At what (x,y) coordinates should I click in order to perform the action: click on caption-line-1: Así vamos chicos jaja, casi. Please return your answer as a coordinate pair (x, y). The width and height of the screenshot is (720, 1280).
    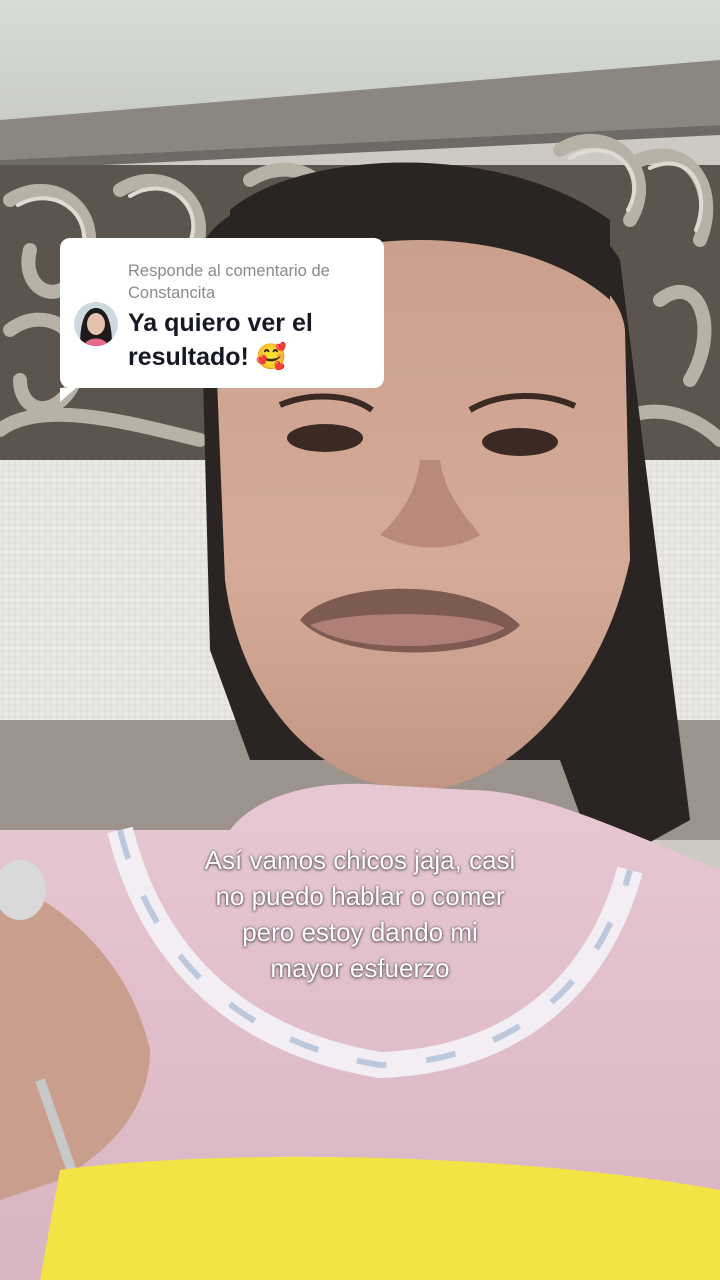
    Looking at the image, I should click on (360, 860).